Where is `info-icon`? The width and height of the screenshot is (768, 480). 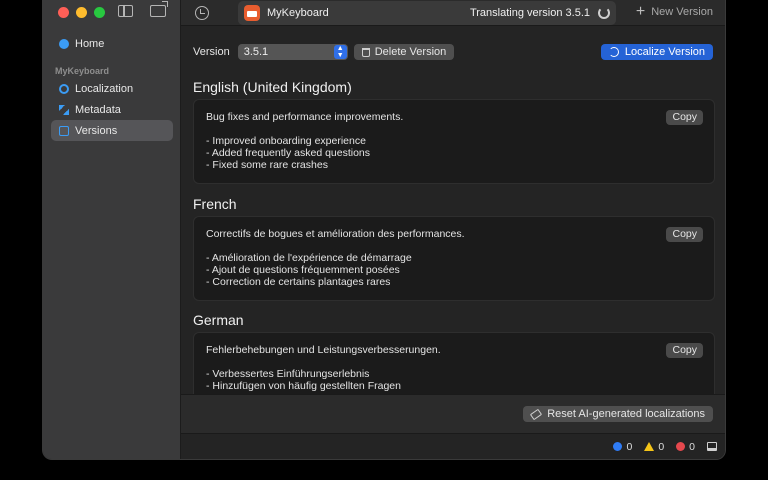 info-icon is located at coordinates (618, 446).